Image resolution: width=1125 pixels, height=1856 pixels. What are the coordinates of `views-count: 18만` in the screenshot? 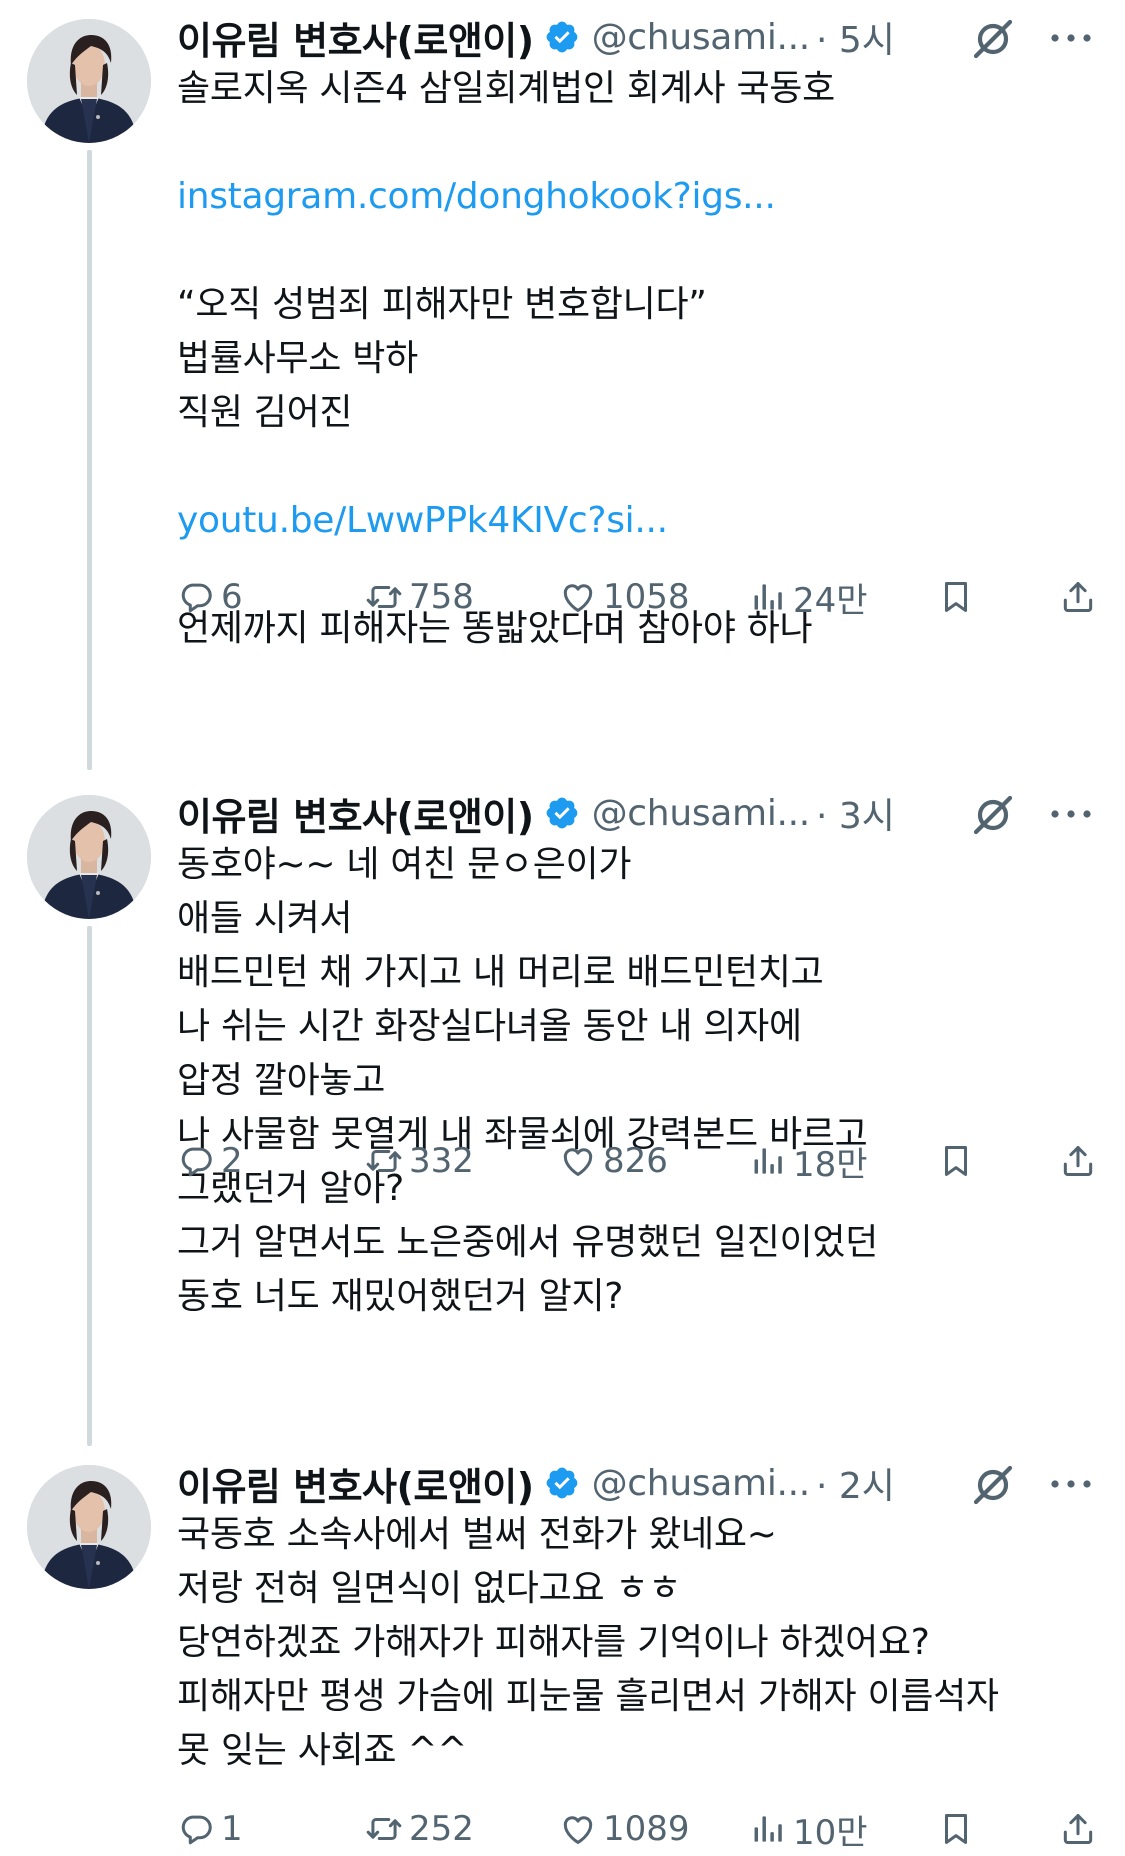 It's located at (830, 1164).